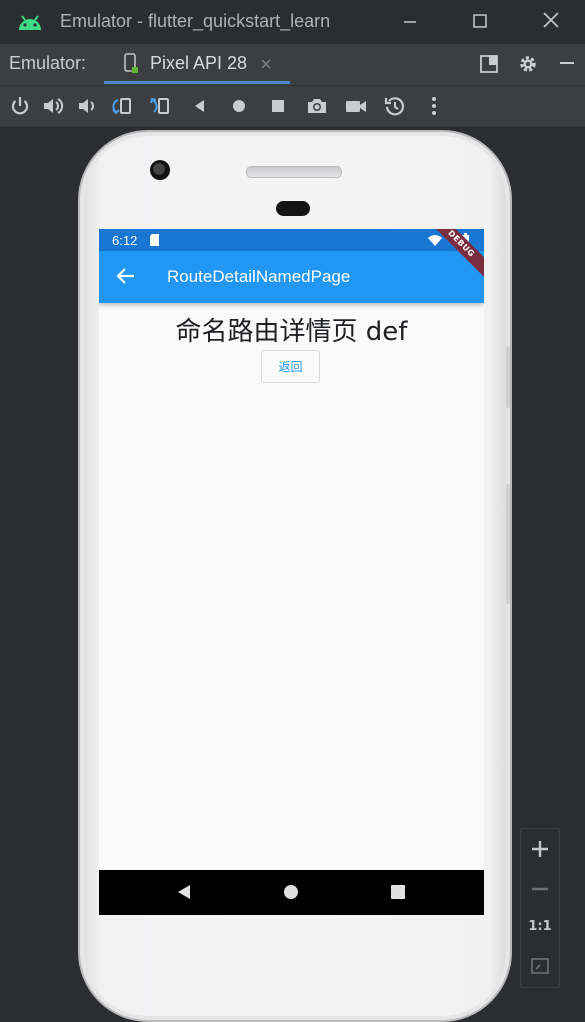 Image resolution: width=585 pixels, height=1022 pixels. I want to click on back-icon, so click(200, 106).